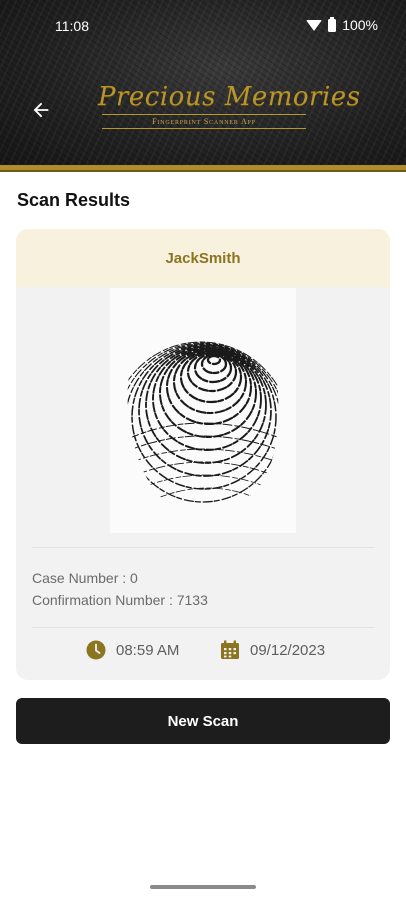 The height and width of the screenshot is (900, 406). I want to click on scan-date: 09/12/2023, so click(272, 650).